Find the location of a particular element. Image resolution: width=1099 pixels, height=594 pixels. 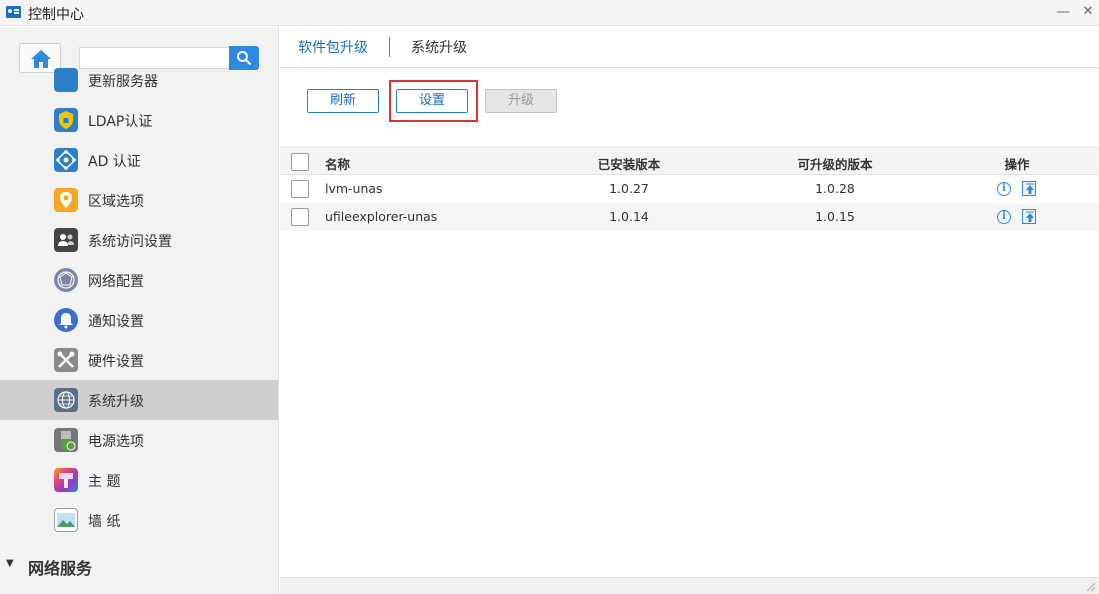

sidebar-item-system-upgrade: 系统升级 is located at coordinates (139, 400).